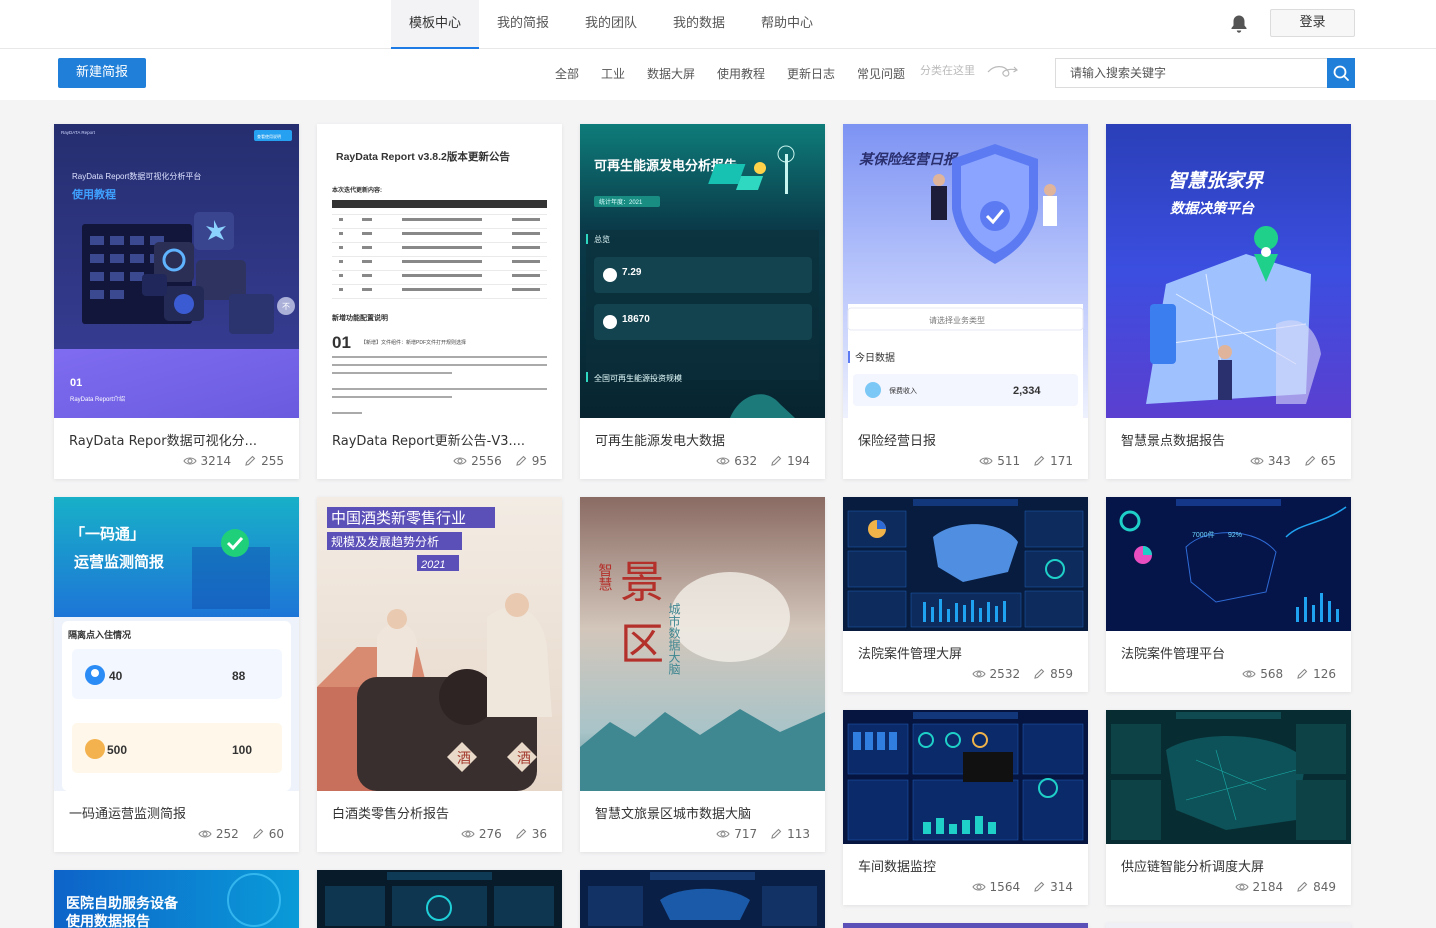 This screenshot has width=1436, height=928. I want to click on template-card: 供应链智能分析调度大屏 2184 849, so click(1228, 807).